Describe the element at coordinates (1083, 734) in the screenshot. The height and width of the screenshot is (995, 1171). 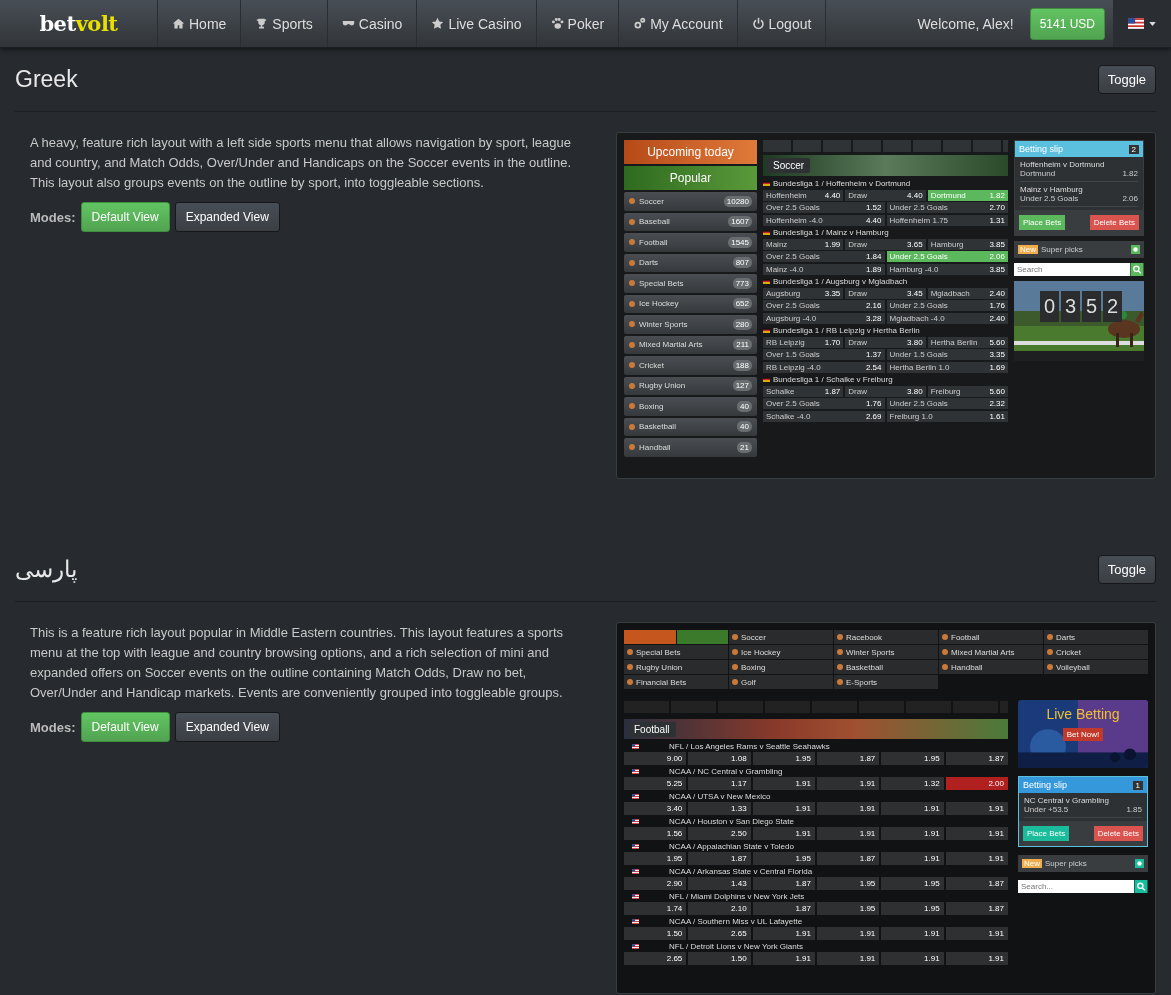
I see `bet-now-button: Bet Now!` at that location.